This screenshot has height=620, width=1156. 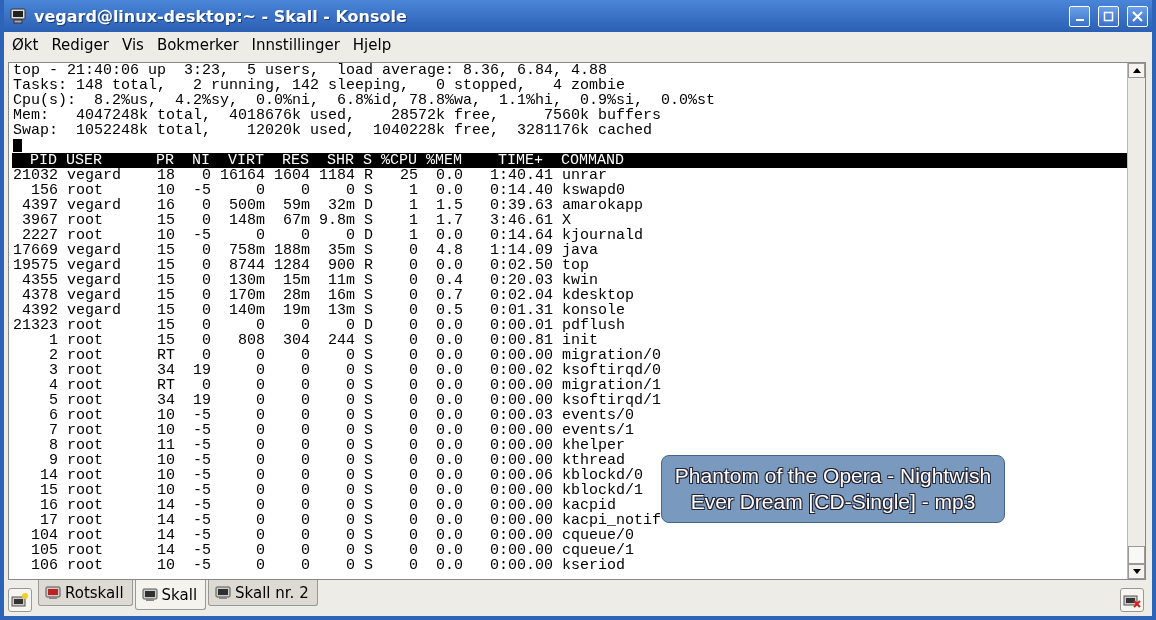 What do you see at coordinates (333, 130) in the screenshot?
I see `terminal-line: Swap: 1052248k total, 12020k used, 1040228k free, 3281176k cached` at bounding box center [333, 130].